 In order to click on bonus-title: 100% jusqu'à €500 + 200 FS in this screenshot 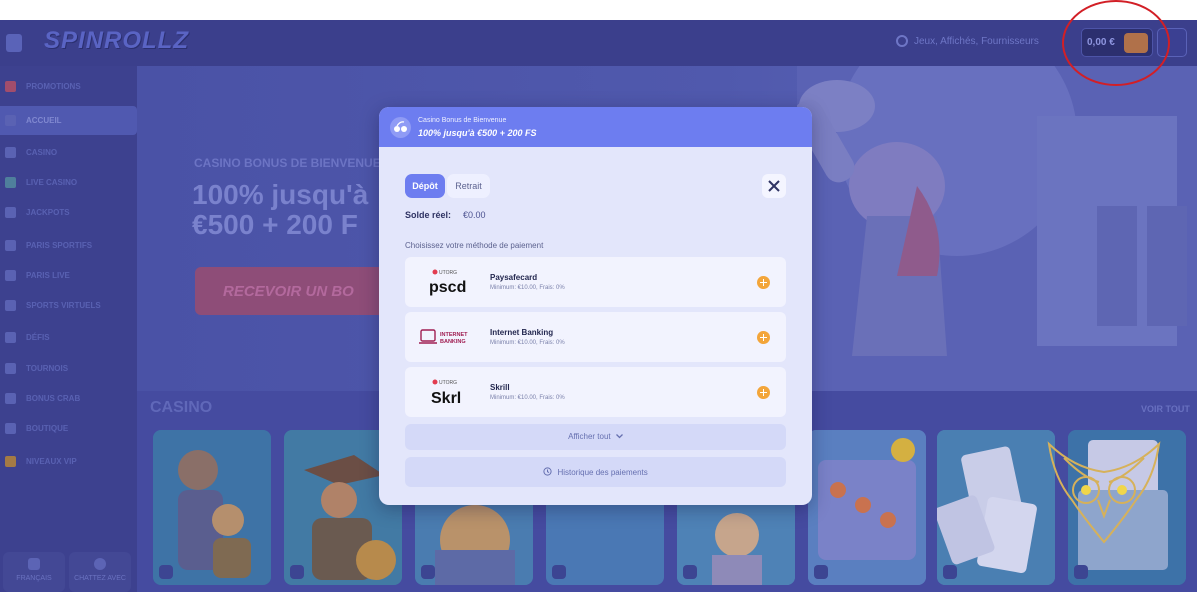, I will do `click(477, 133)`.